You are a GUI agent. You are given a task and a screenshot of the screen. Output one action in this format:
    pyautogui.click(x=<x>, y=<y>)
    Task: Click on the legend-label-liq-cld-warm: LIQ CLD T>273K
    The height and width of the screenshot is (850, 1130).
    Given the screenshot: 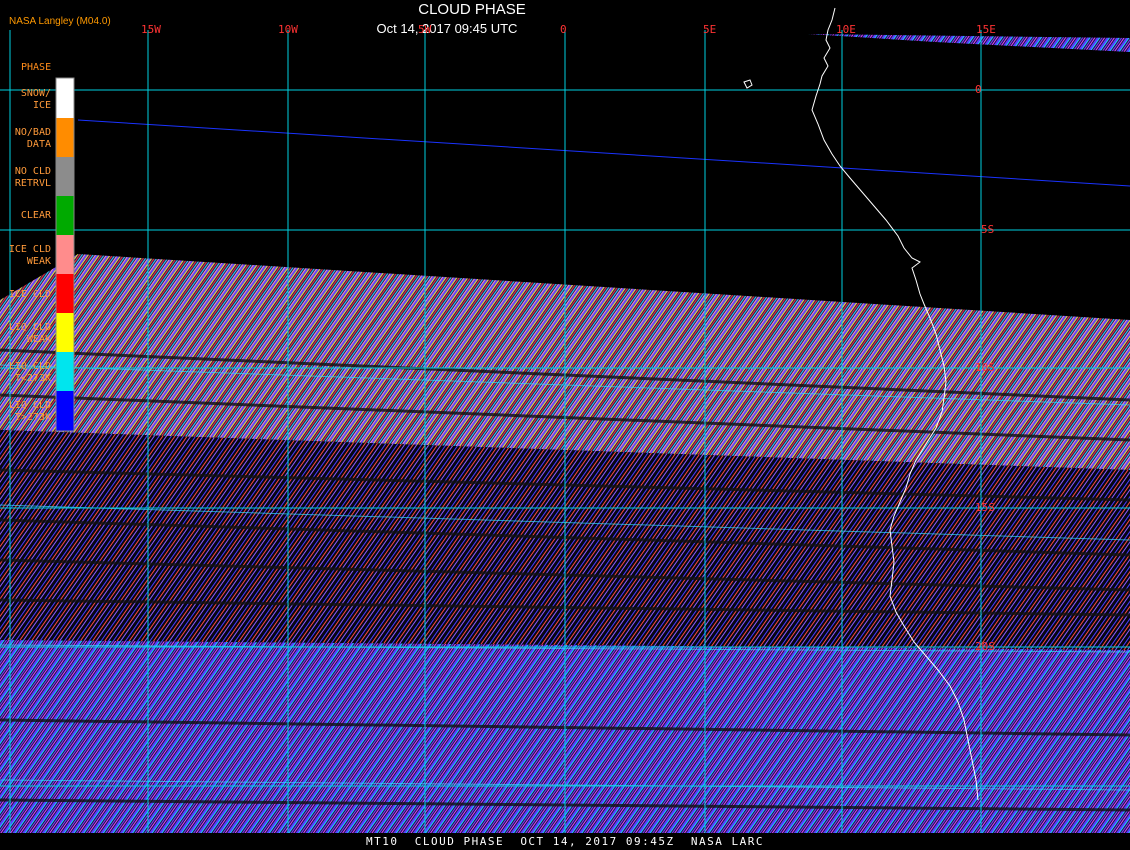 What is the action you would take?
    pyautogui.click(x=29, y=411)
    